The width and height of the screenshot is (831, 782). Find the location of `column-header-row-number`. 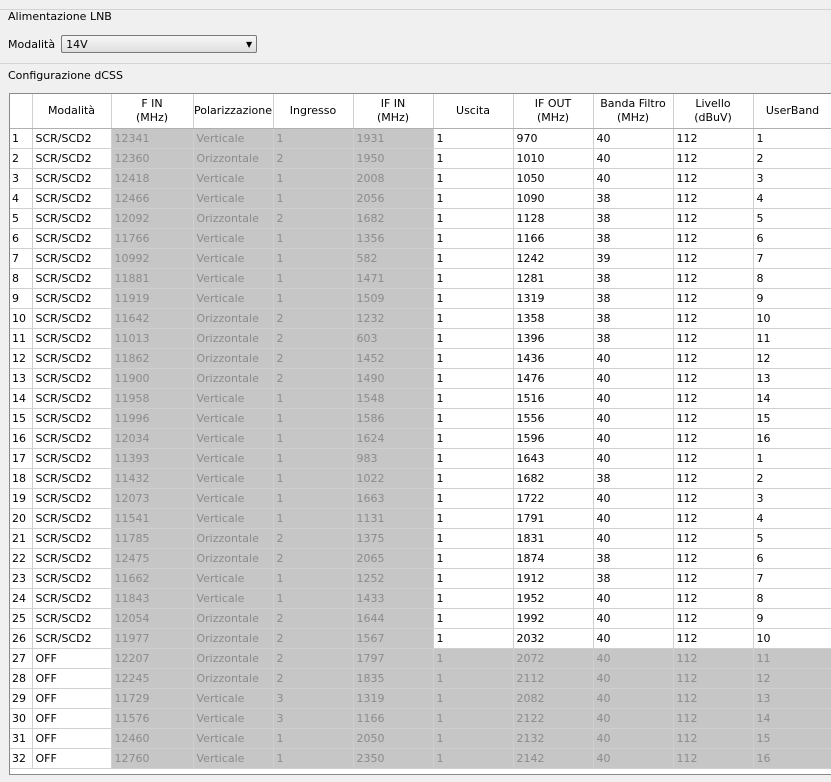

column-header-row-number is located at coordinates (21, 111).